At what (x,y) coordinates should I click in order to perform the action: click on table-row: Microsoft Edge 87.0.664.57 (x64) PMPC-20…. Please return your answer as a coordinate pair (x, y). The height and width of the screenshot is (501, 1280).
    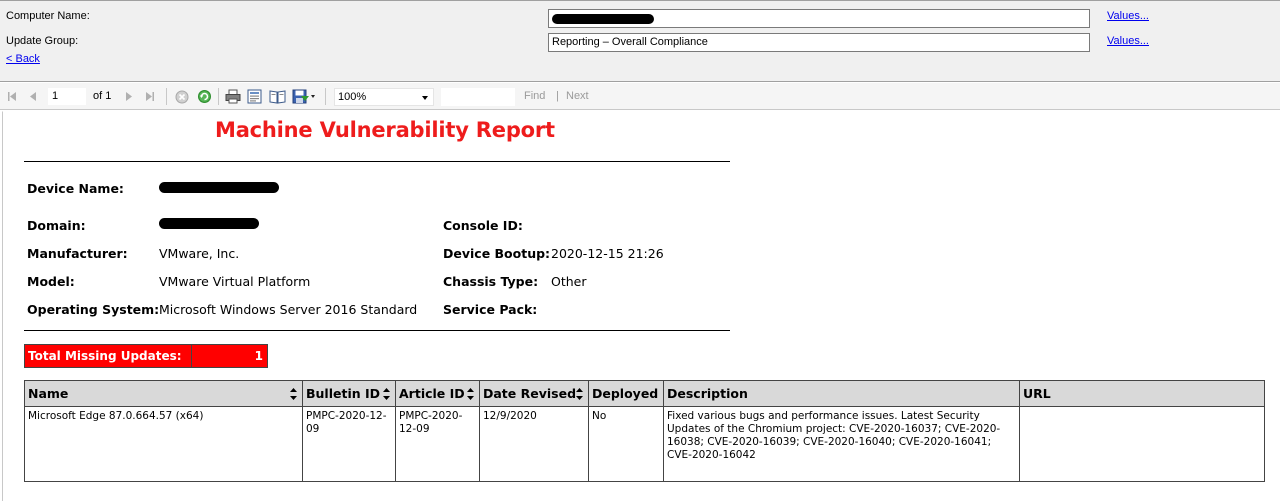
    Looking at the image, I should click on (644, 444).